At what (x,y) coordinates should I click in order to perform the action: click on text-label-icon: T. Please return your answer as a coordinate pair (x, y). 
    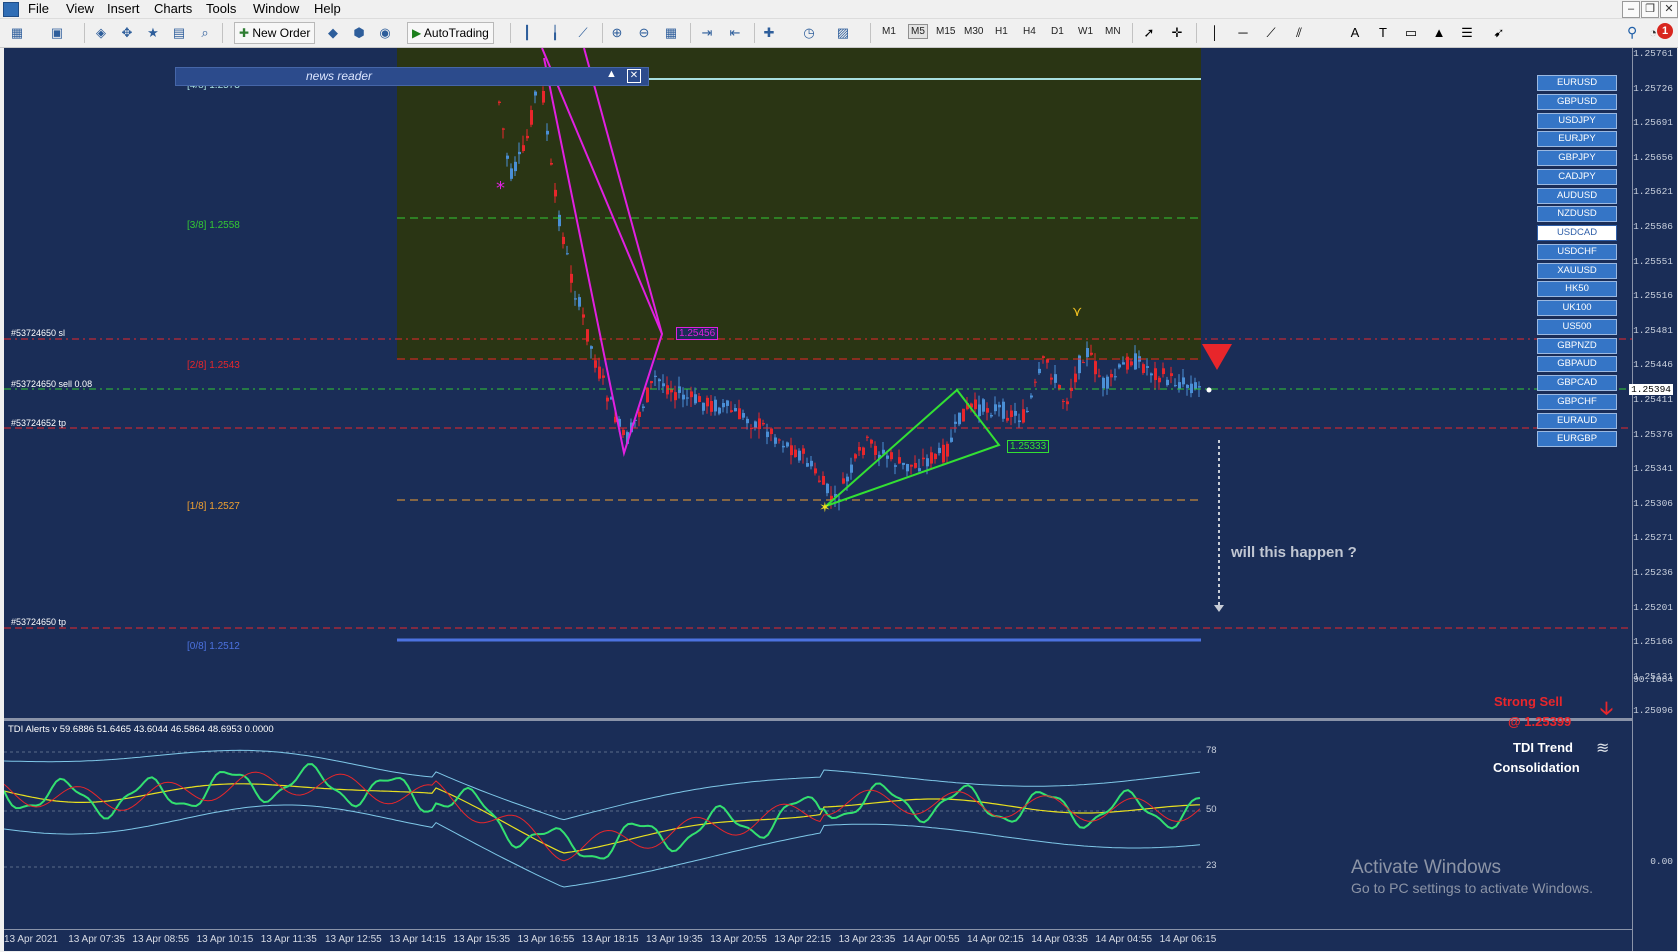
    Looking at the image, I should click on (1383, 33).